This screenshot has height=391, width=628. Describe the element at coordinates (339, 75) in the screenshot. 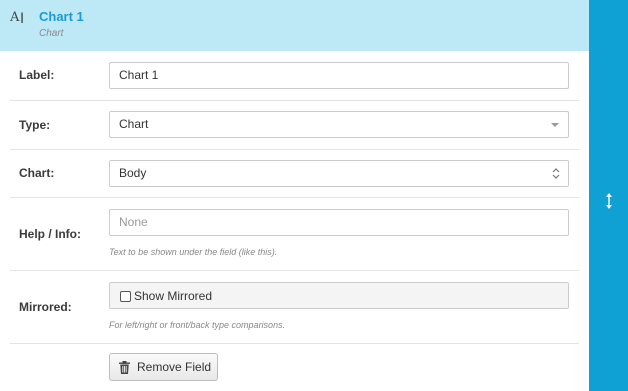

I see `label-input: Chart 1` at that location.